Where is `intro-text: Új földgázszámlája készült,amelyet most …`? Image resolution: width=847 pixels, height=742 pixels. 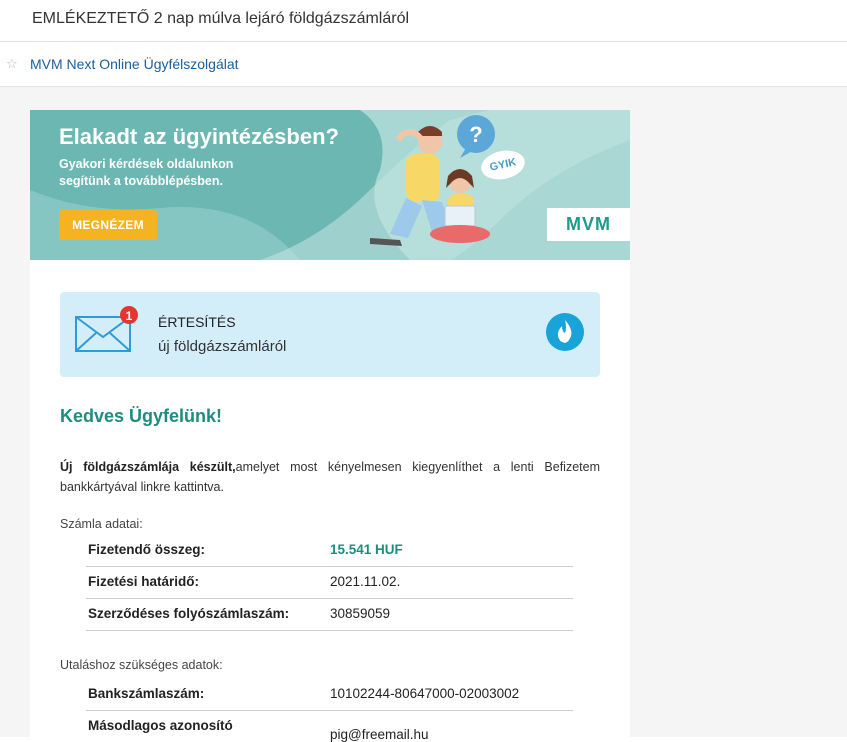
intro-text: Új földgázszámlája készült,amelyet most … is located at coordinates (330, 477).